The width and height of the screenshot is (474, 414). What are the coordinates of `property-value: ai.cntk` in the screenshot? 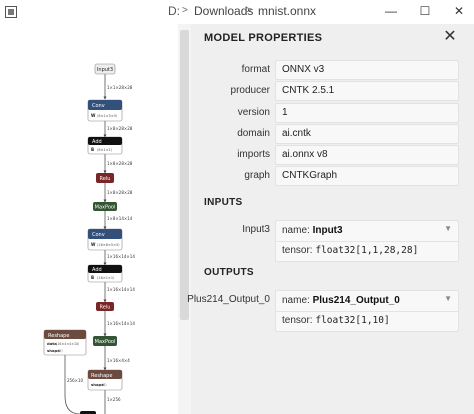 It's located at (367, 134).